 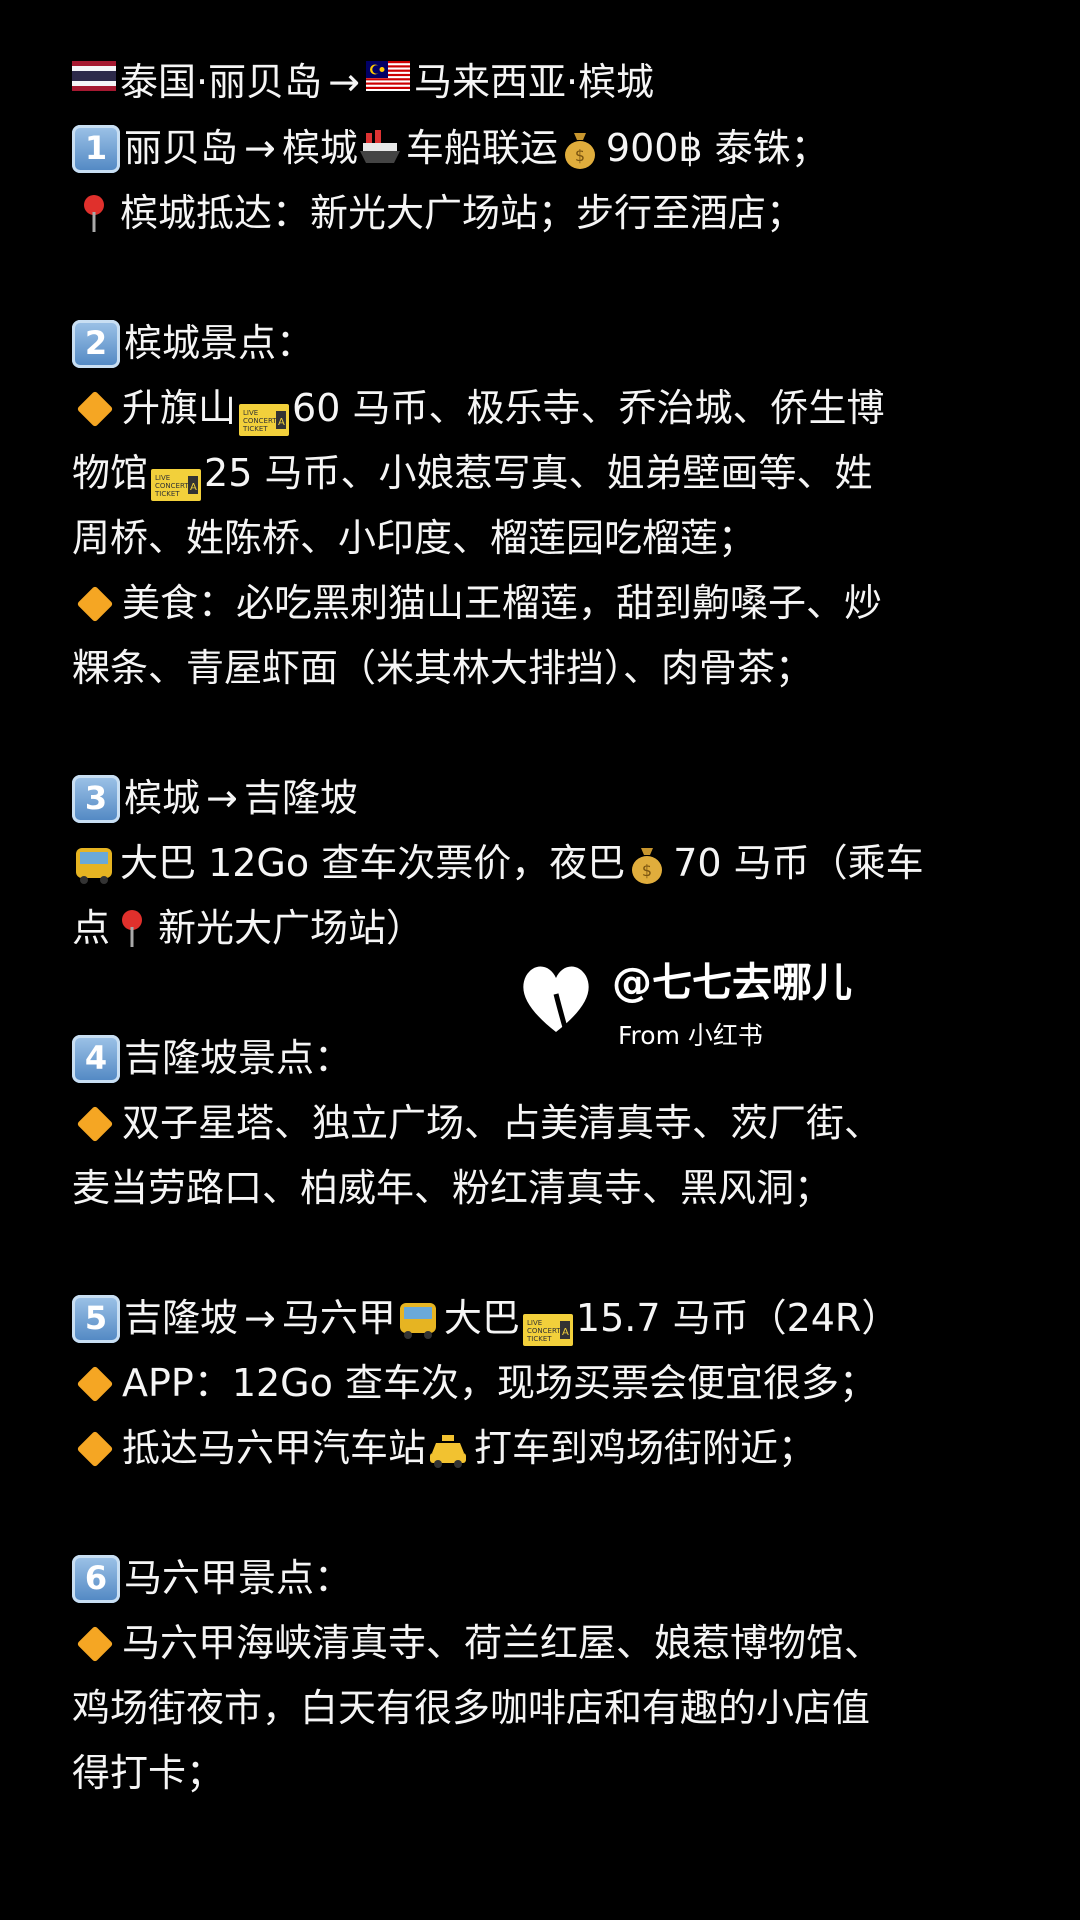 What do you see at coordinates (238, 1058) in the screenshot?
I see `section-title: 吉隆坡景点：` at bounding box center [238, 1058].